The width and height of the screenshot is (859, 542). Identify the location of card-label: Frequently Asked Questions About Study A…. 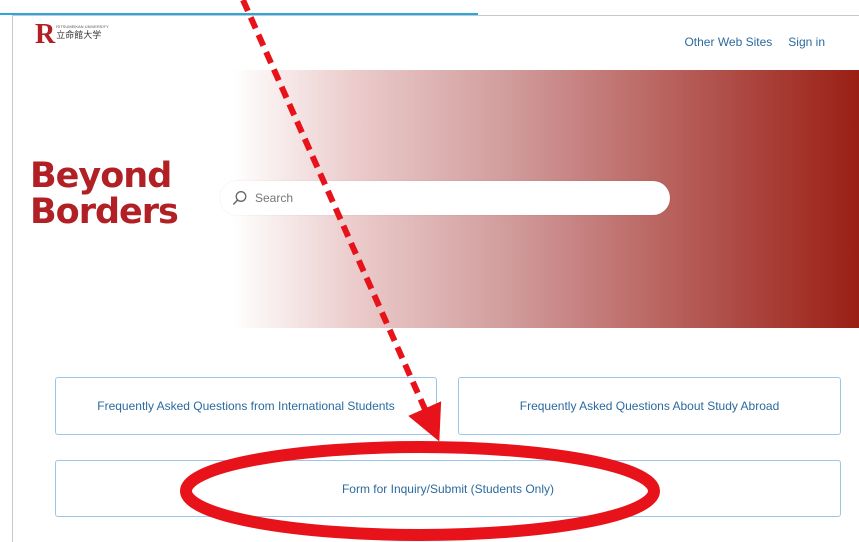
(649, 406).